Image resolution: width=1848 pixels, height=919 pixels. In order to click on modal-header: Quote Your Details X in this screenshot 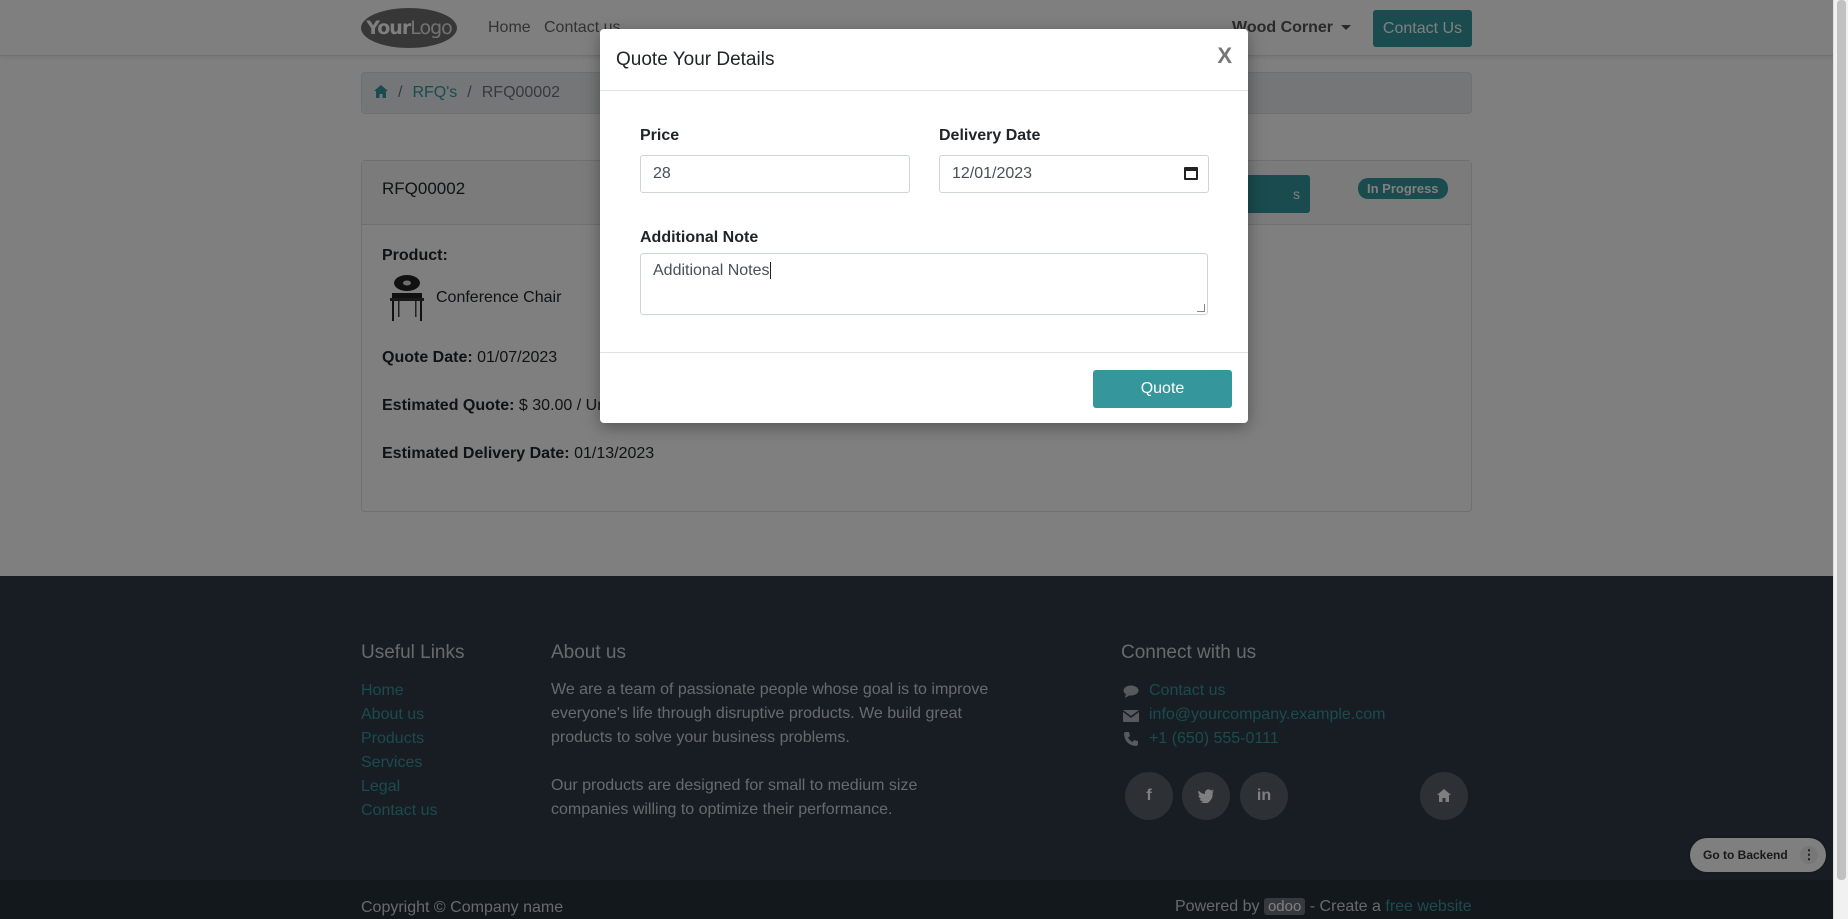, I will do `click(924, 60)`.